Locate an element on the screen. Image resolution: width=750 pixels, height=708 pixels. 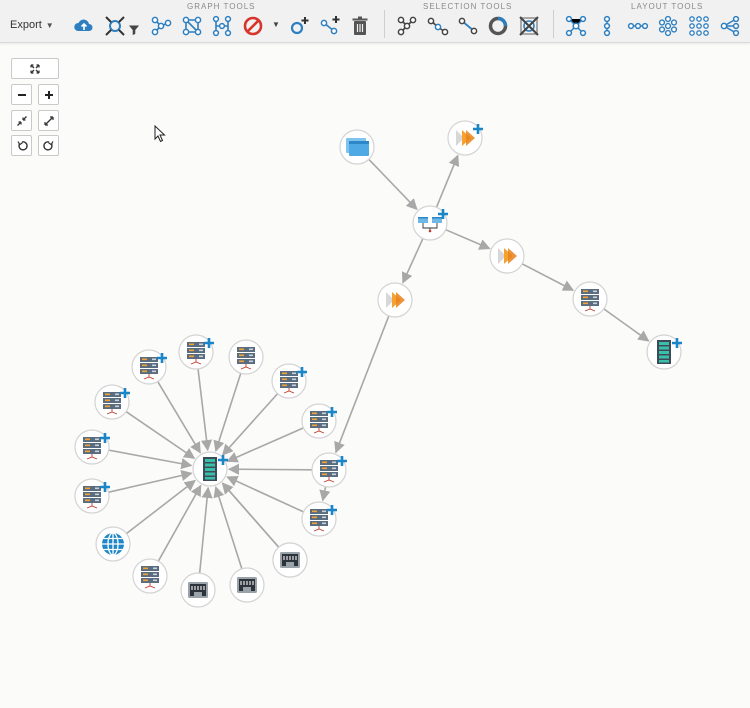
filter-button is located at coordinates (134, 26).